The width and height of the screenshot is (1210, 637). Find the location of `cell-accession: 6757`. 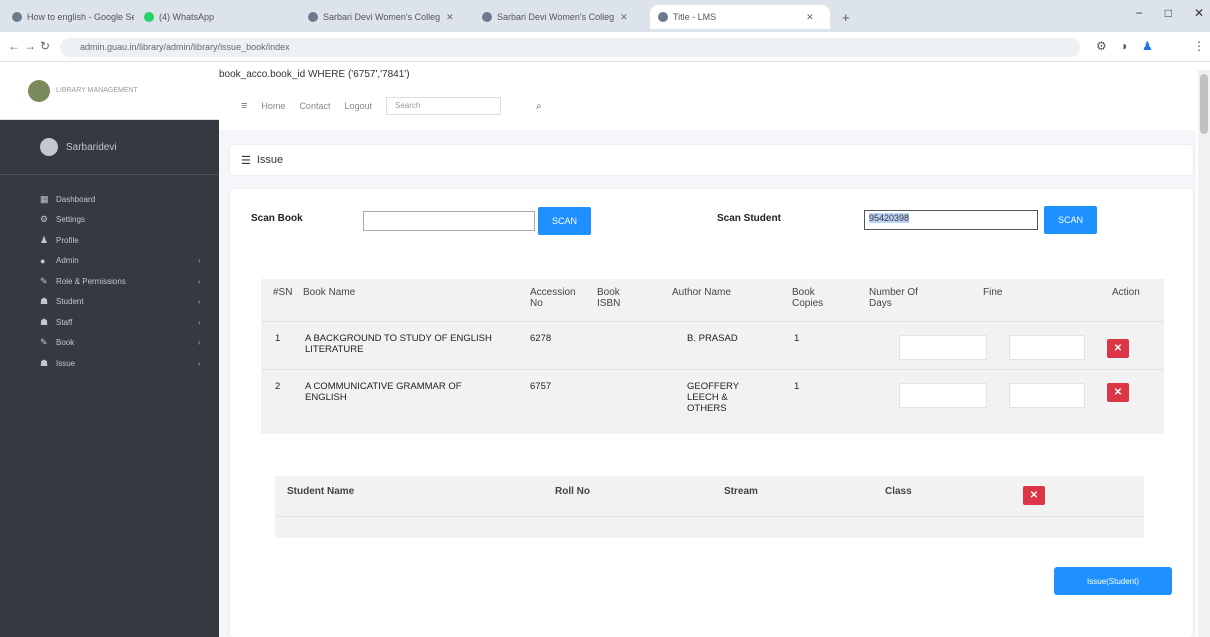

cell-accession: 6757 is located at coordinates (541, 386).